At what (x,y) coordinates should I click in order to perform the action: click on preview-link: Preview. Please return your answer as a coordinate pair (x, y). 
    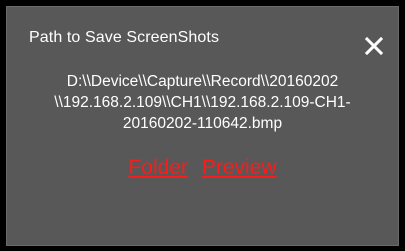
    Looking at the image, I should click on (239, 167).